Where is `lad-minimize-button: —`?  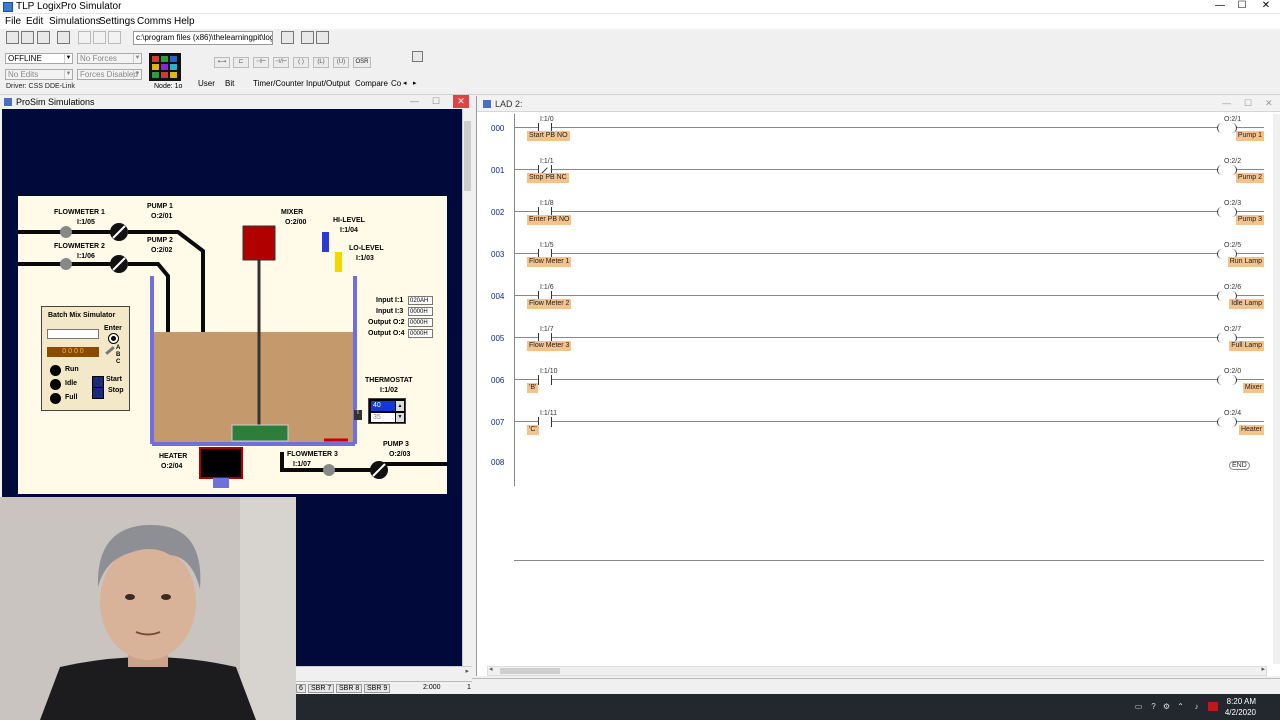 lad-minimize-button: — is located at coordinates (1226, 103).